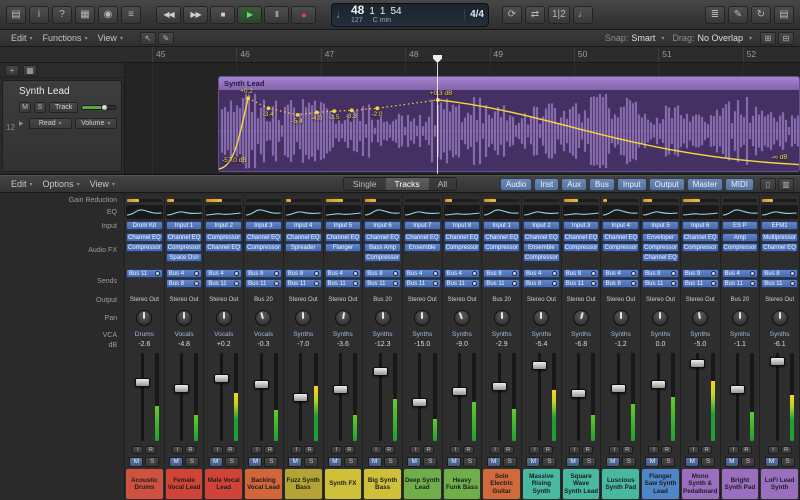 The height and width of the screenshot is (500, 800). Describe the element at coordinates (382, 225) in the screenshot. I see `input-slot: Input 6` at that location.